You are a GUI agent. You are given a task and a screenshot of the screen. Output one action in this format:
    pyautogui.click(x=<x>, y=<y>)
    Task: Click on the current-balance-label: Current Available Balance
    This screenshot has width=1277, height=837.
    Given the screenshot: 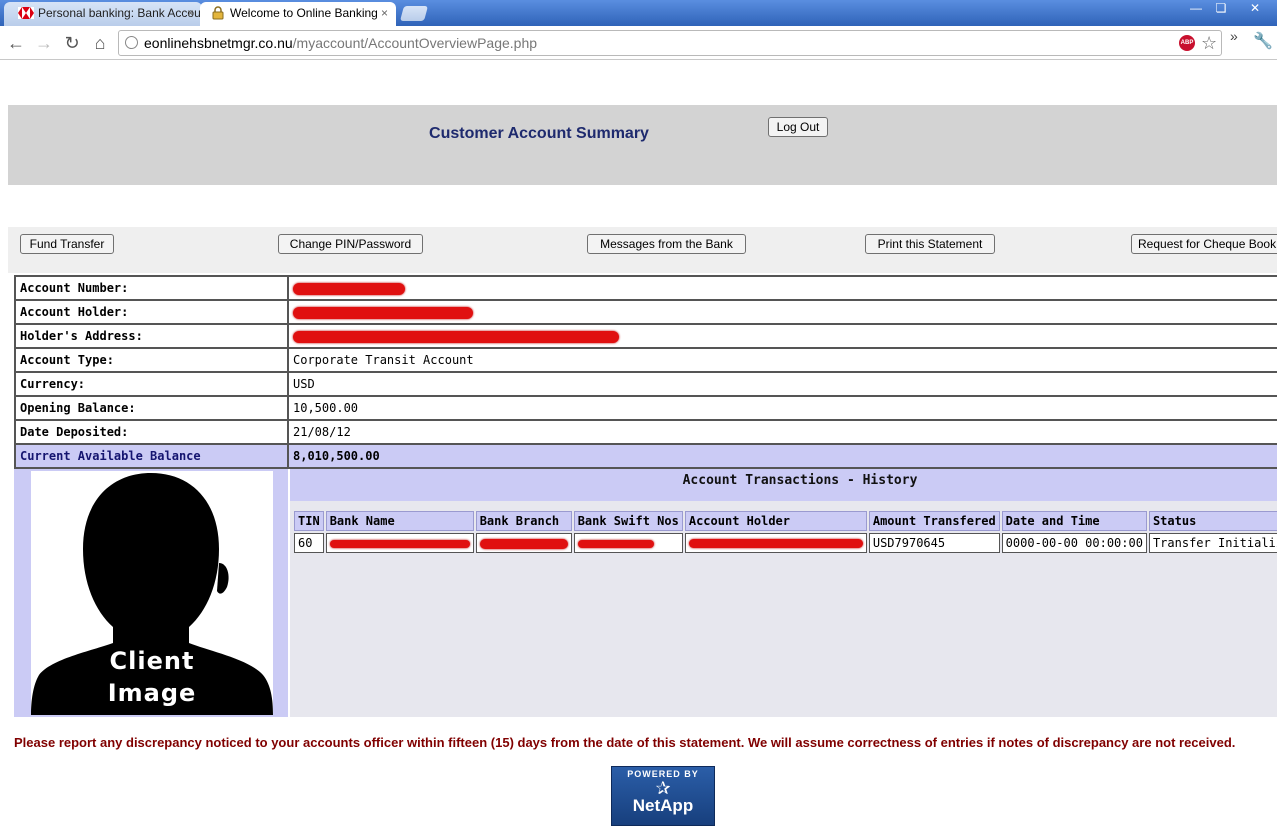 What is the action you would take?
    pyautogui.click(x=151, y=456)
    